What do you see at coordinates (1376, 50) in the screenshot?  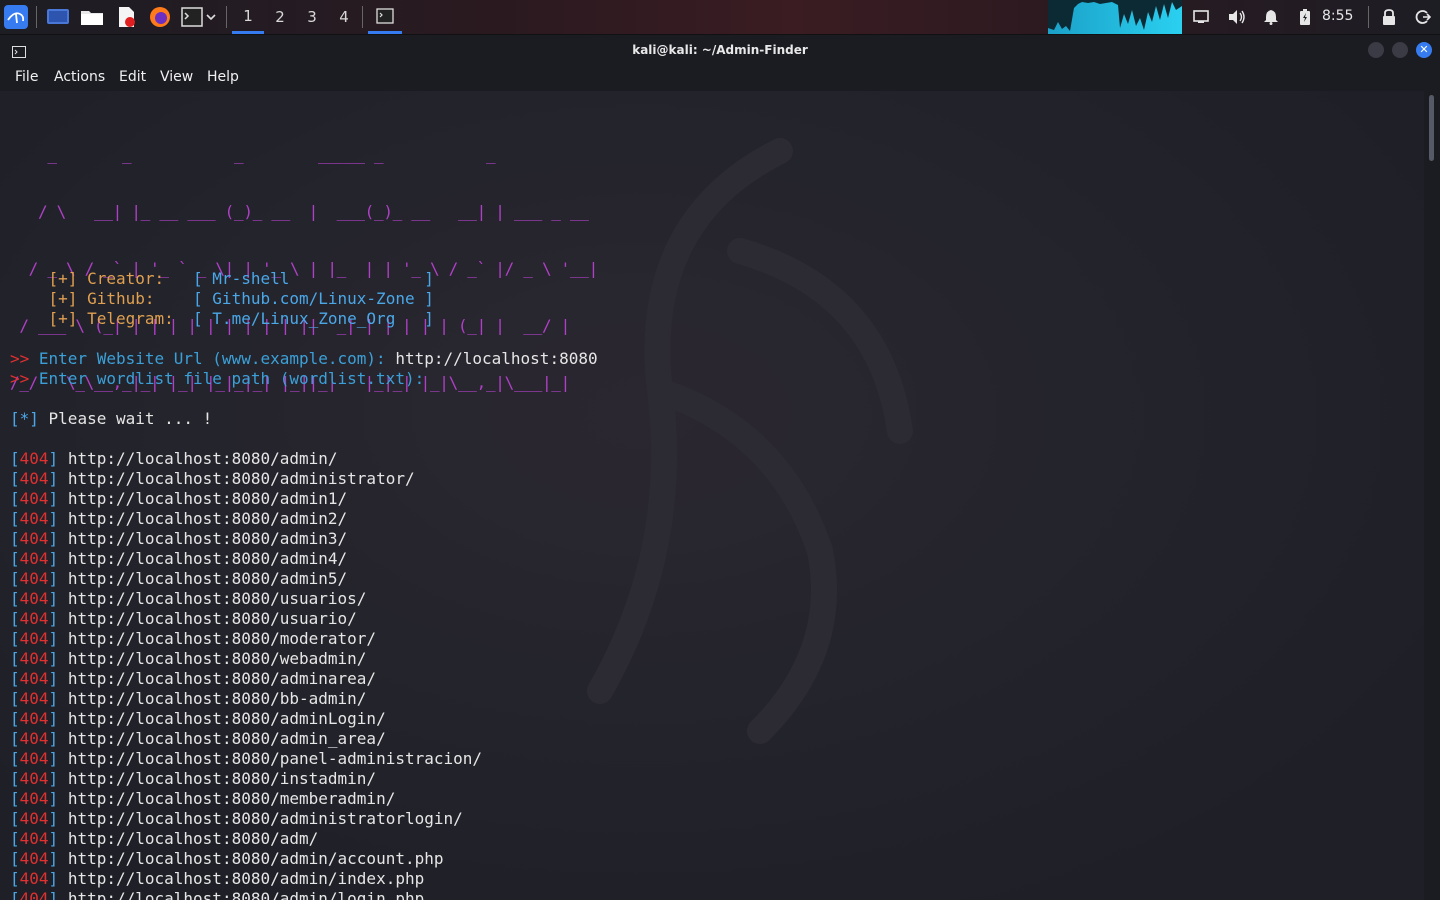 I see `minimize-button` at bounding box center [1376, 50].